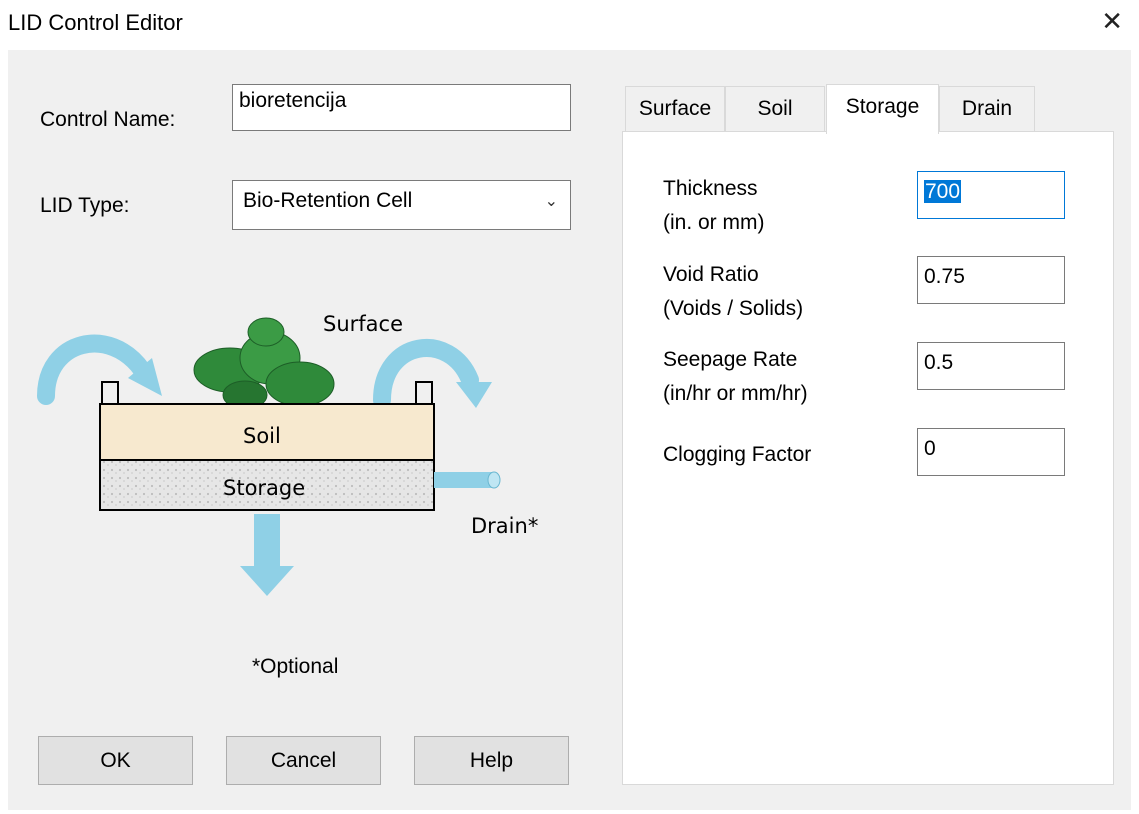 This screenshot has width=1139, height=814. Describe the element at coordinates (267, 555) in the screenshot. I see `seepage-arrow-icon` at that location.